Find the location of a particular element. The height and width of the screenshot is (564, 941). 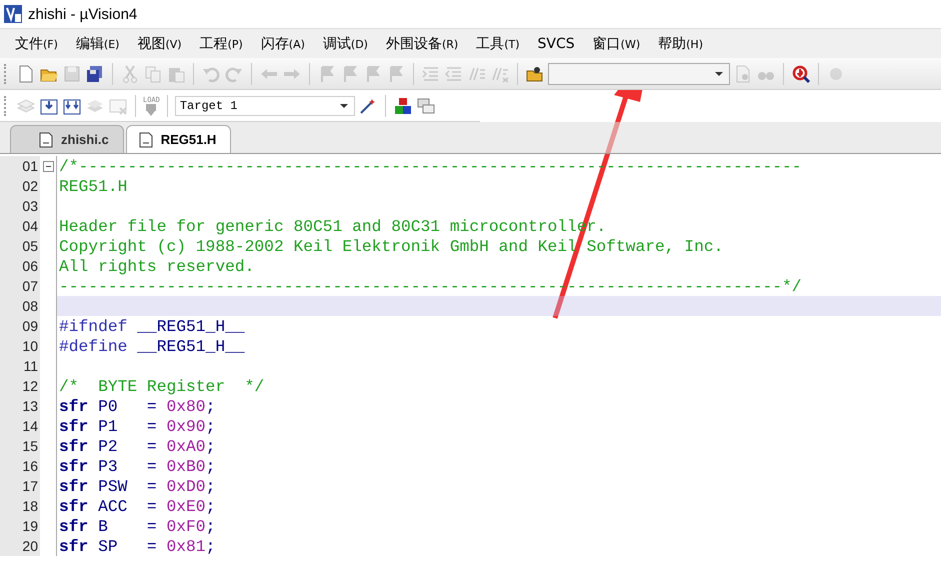

menu-item: 闪存(A) is located at coordinates (283, 43).